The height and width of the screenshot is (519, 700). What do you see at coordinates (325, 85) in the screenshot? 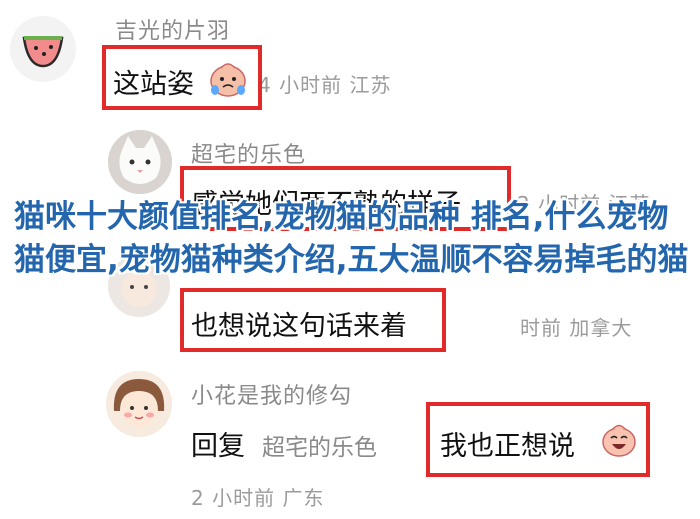
I see `comment-1-meta: 4 小时前 江苏` at bounding box center [325, 85].